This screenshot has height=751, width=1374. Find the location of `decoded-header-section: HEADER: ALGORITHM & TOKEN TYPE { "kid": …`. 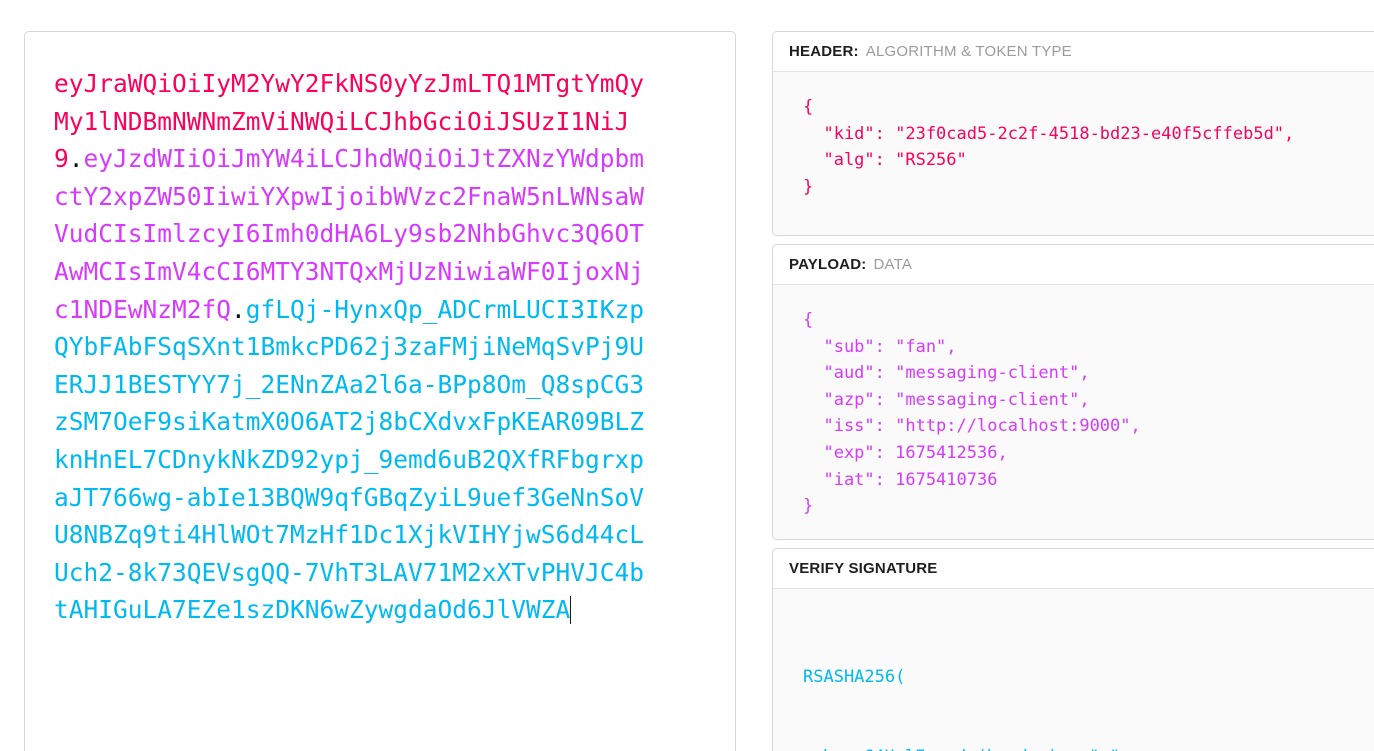

decoded-header-section: HEADER: ALGORITHM & TOKEN TYPE { "kid": … is located at coordinates (1073, 133).